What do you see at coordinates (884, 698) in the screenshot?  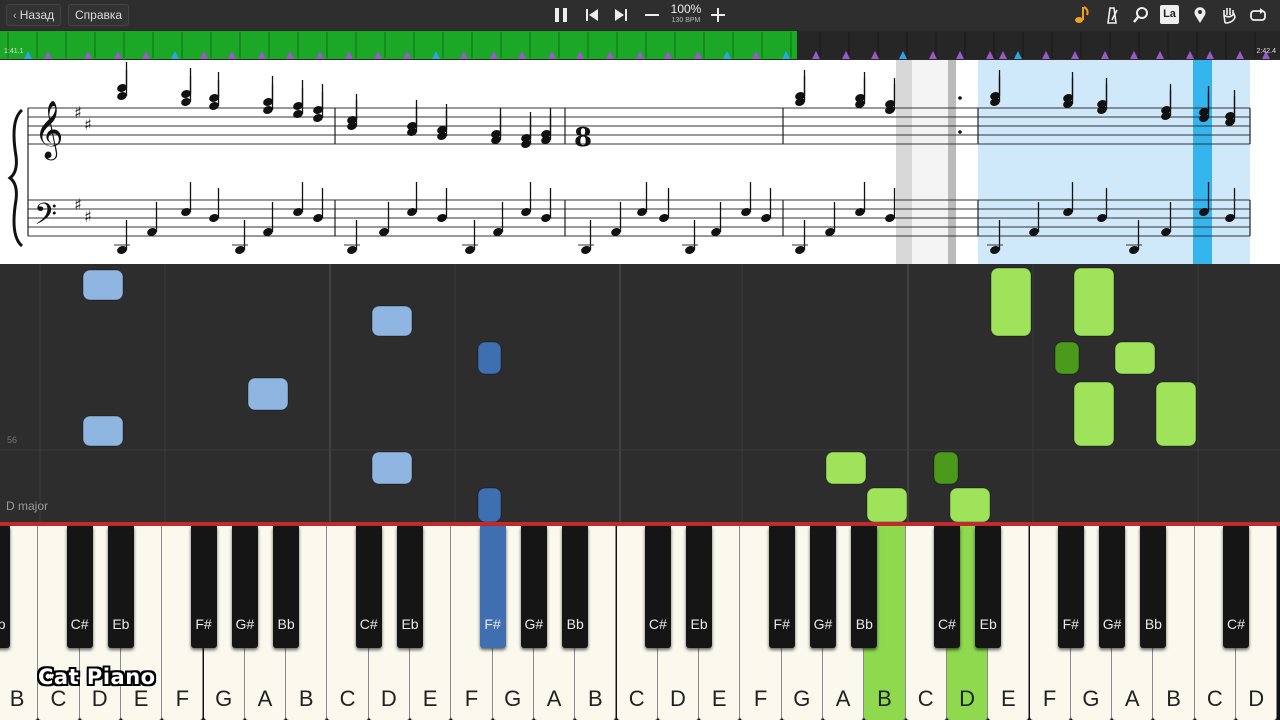 I see `white-key-label: B` at bounding box center [884, 698].